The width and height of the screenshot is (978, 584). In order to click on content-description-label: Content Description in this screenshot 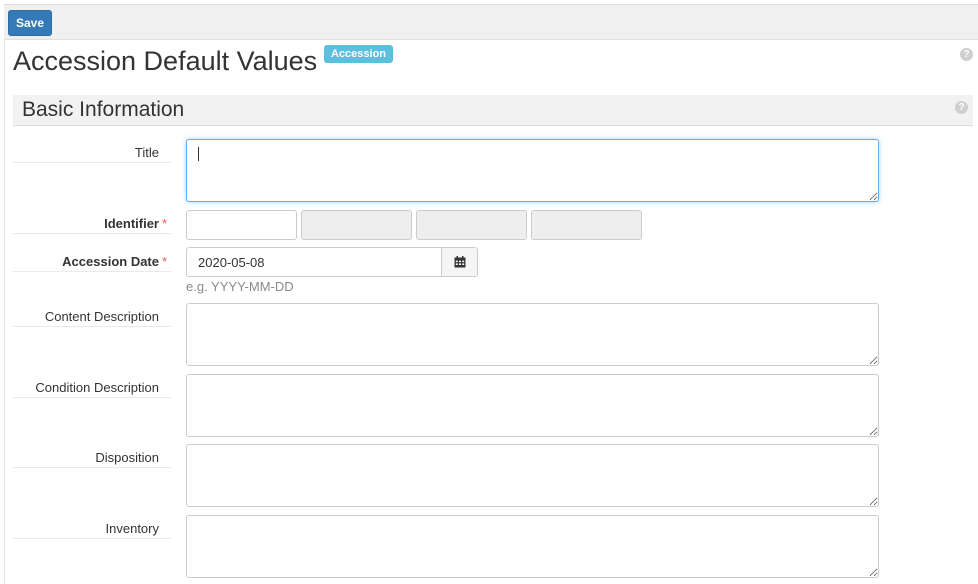, I will do `click(101, 316)`.